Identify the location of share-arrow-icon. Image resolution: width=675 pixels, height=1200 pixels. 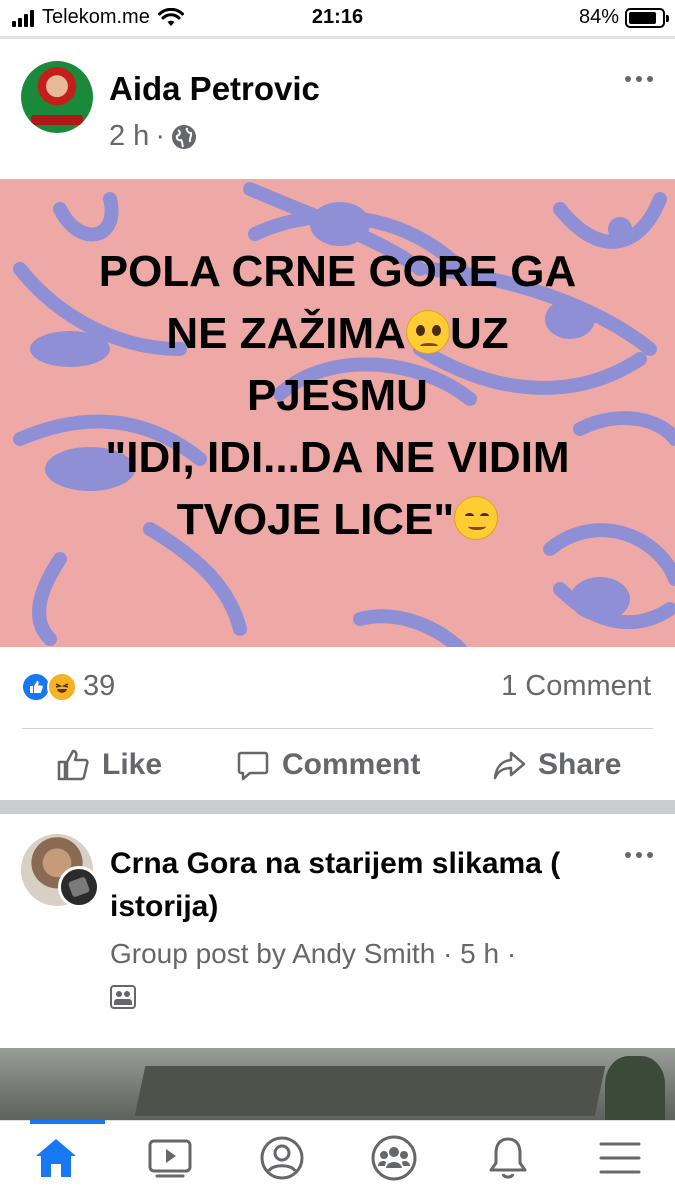
(509, 765).